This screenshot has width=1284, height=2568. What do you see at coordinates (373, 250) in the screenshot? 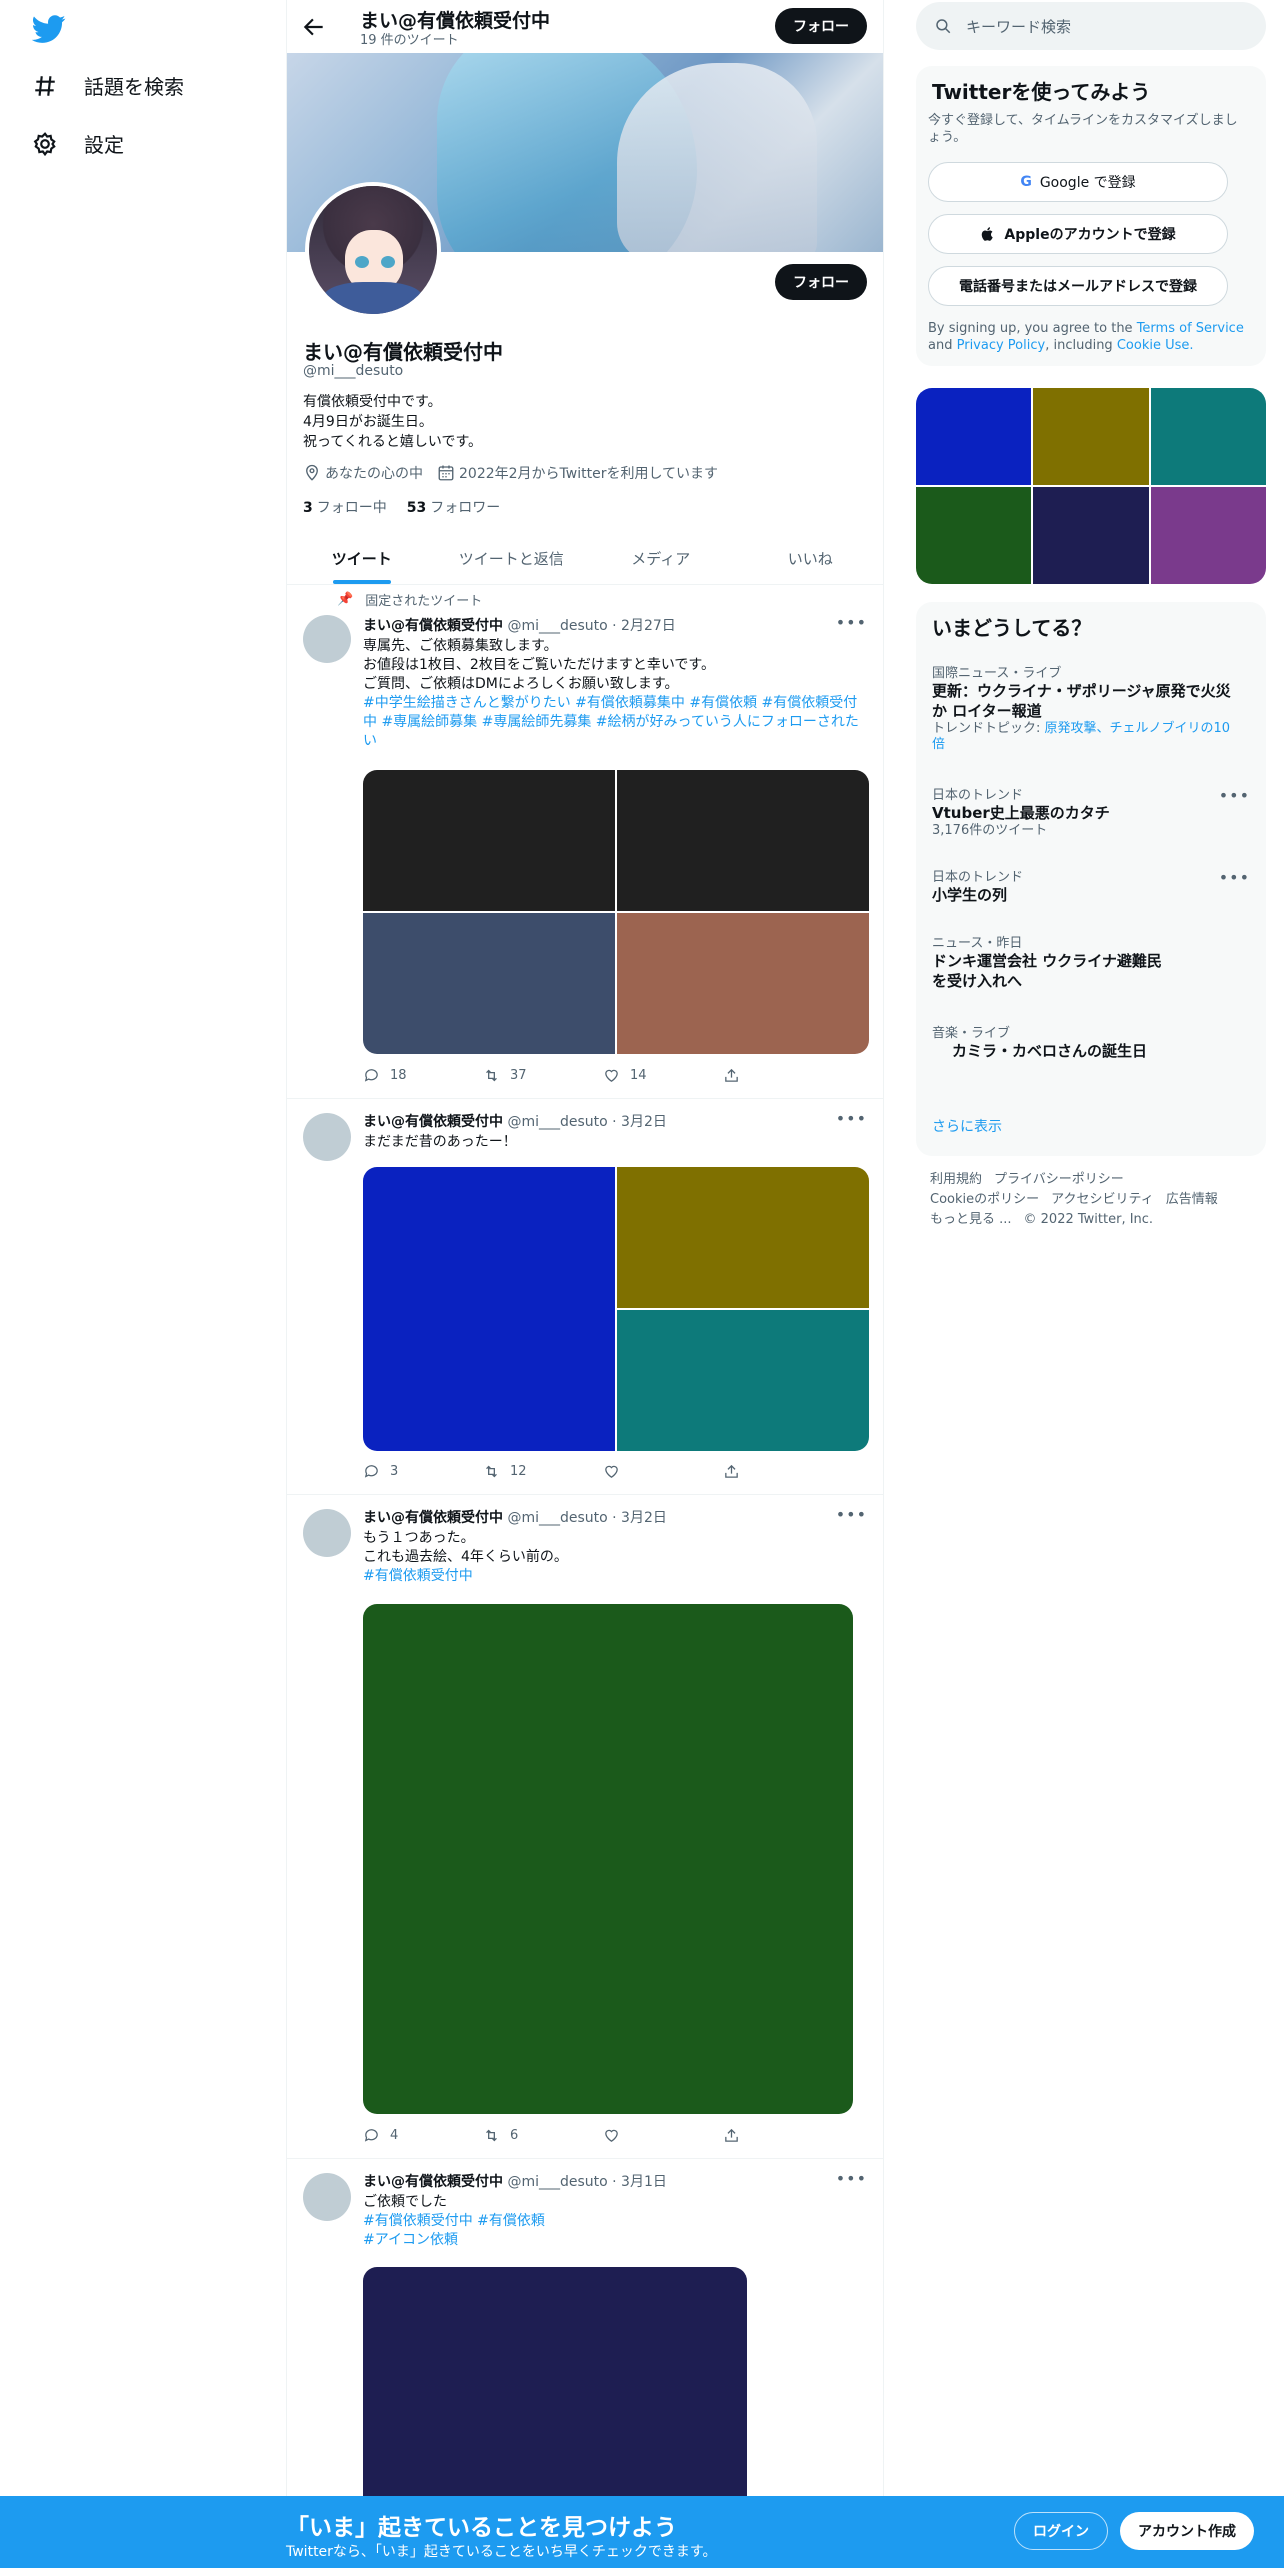
I see `profile-avatar` at bounding box center [373, 250].